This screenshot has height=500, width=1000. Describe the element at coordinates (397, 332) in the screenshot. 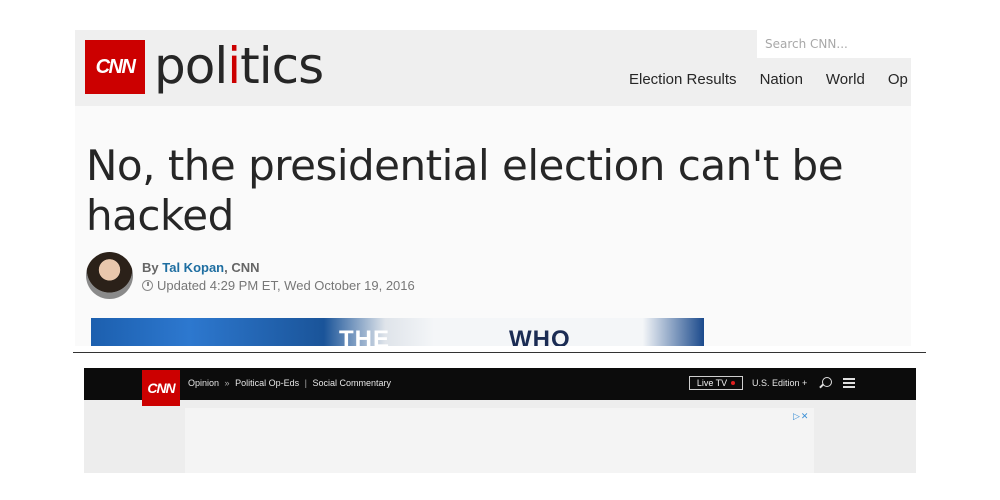

I see `hero-image: THE WHO` at that location.